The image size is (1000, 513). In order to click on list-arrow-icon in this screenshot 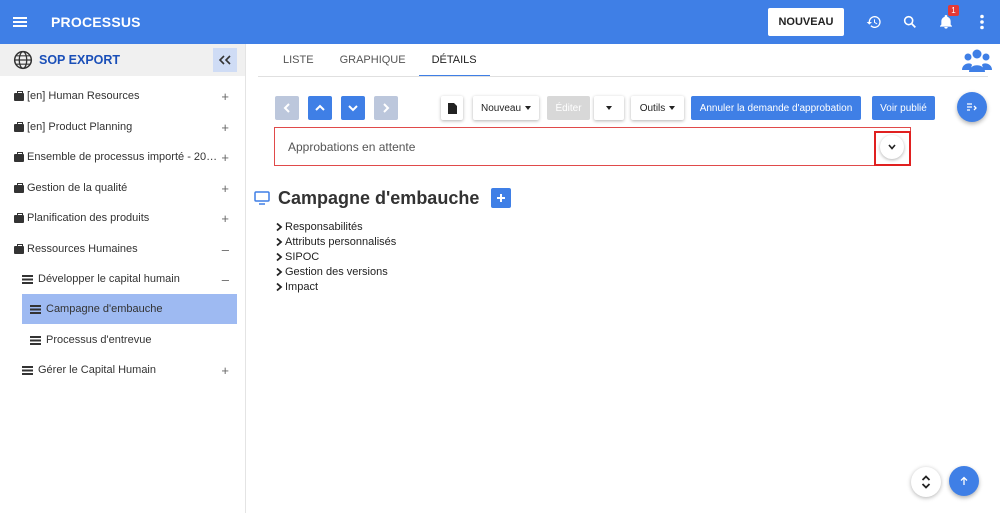, I will do `click(972, 107)`.